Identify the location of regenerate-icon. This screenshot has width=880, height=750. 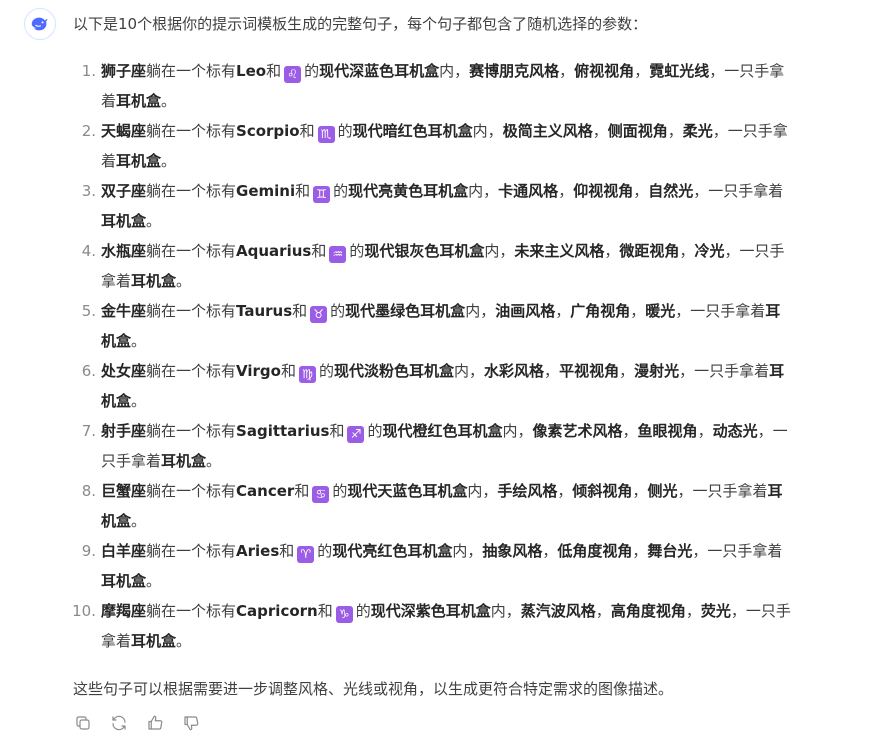
(119, 723).